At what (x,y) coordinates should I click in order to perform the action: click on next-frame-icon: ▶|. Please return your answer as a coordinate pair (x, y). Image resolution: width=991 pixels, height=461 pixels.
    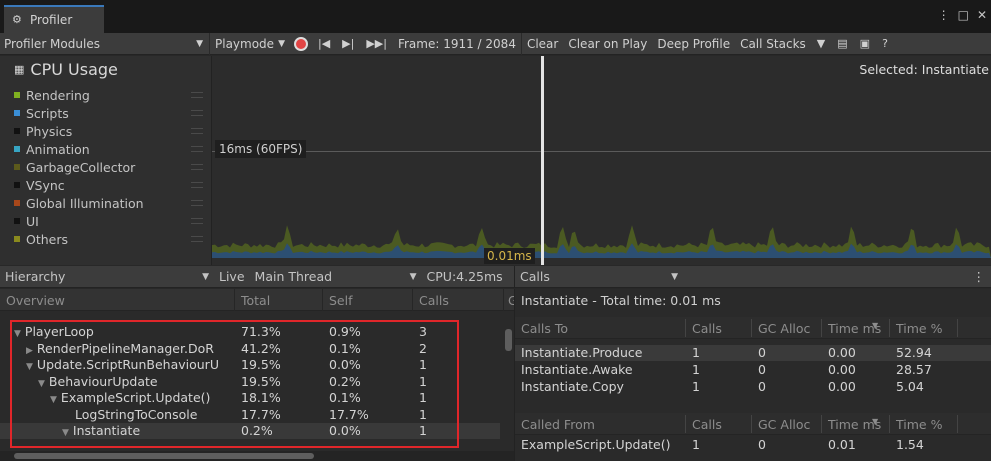
    Looking at the image, I should click on (348, 43).